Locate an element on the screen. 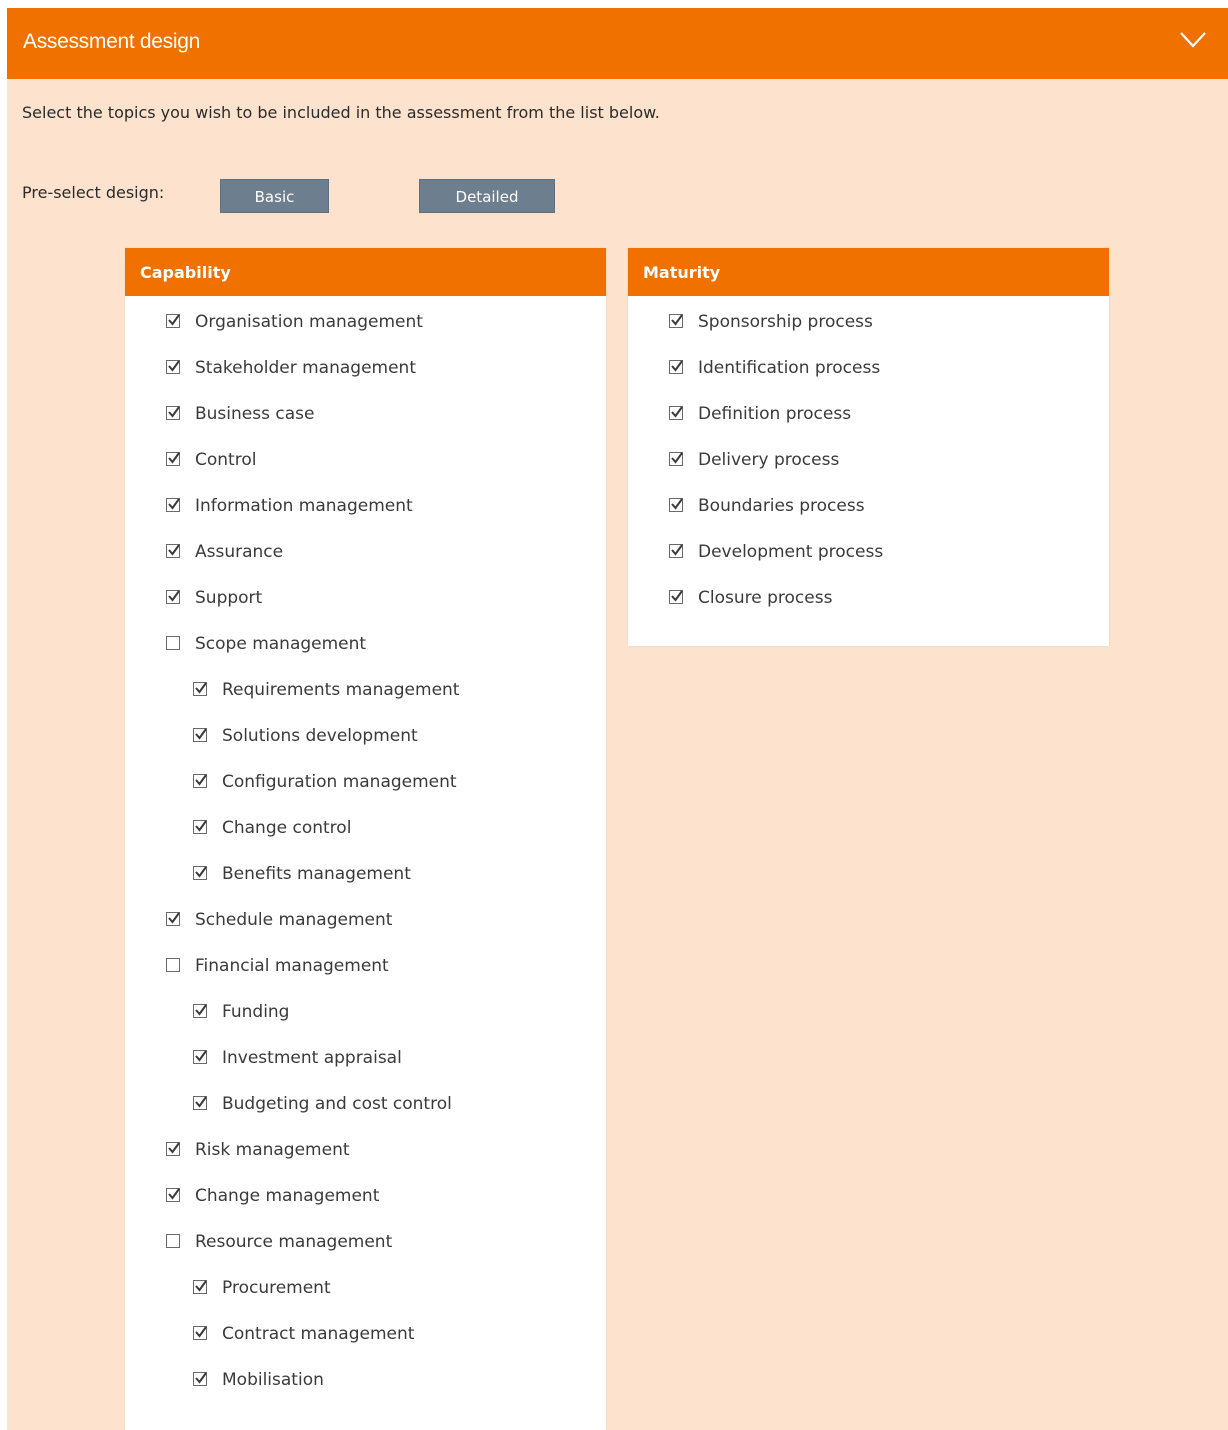 This screenshot has width=1228, height=1430. list-item: Sponsorship process is located at coordinates (868, 333).